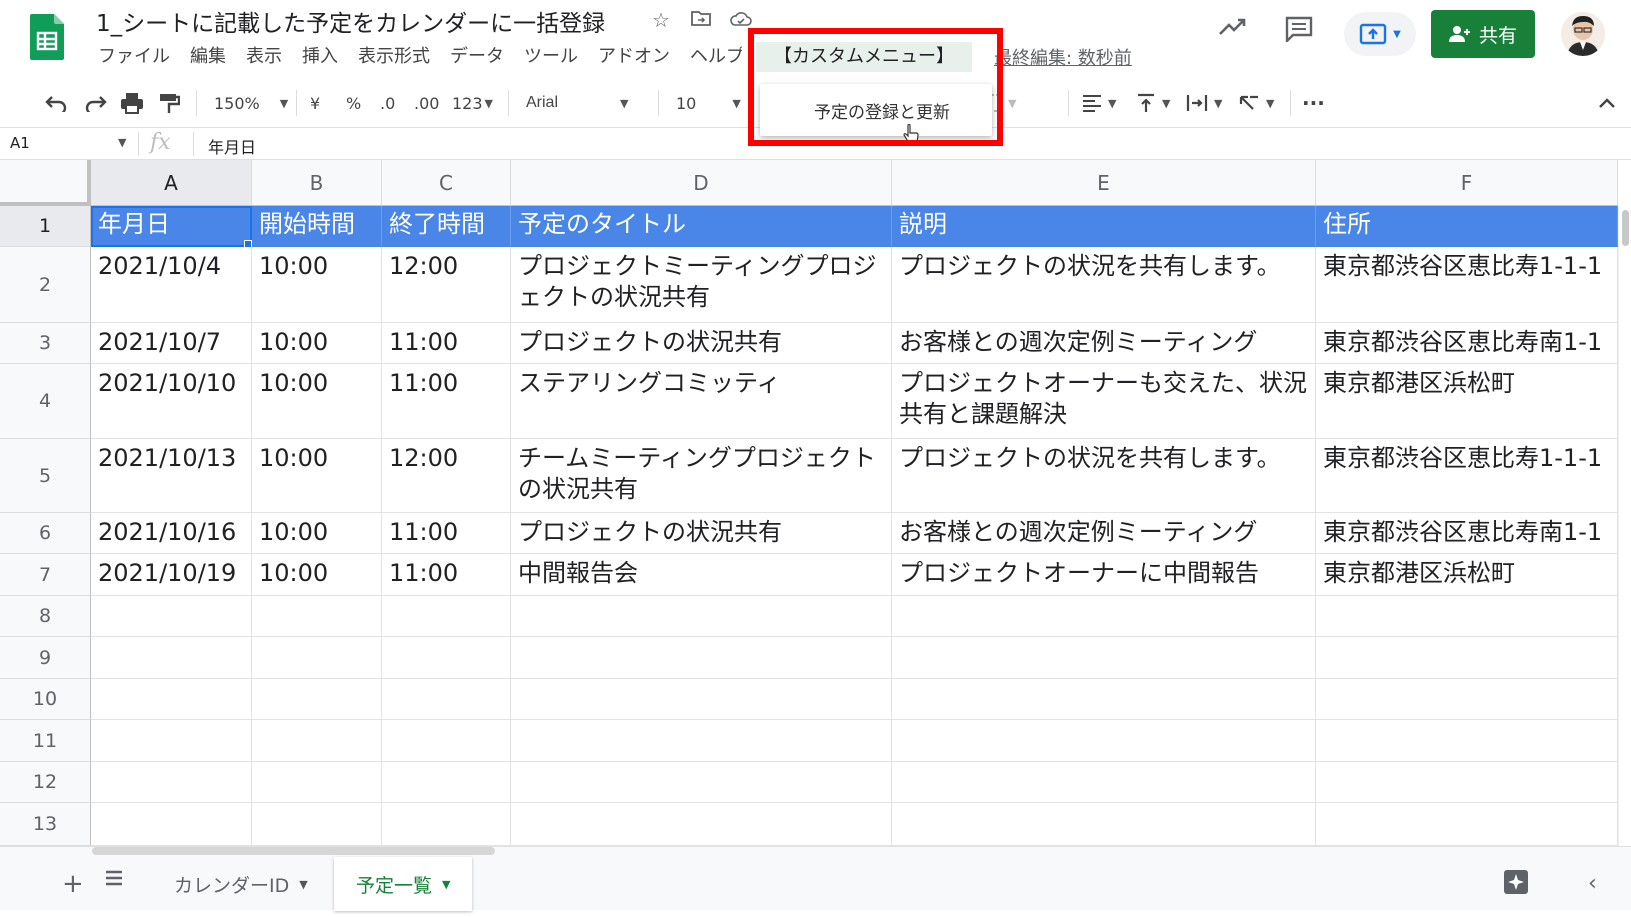  I want to click on row-header: 2, so click(45, 285).